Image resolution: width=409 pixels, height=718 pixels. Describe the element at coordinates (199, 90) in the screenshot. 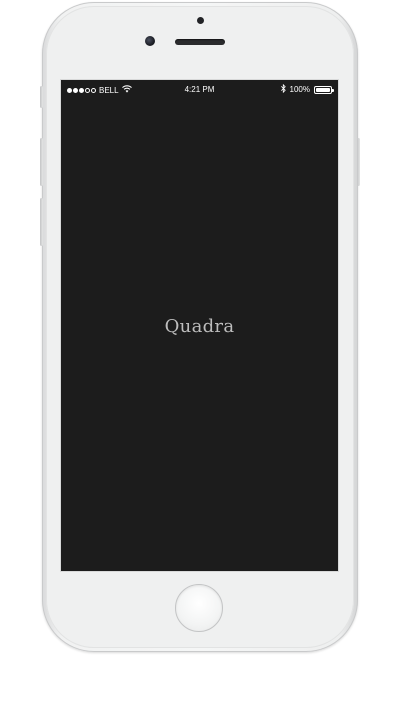

I see `status-bar: BELL 4:21 PM 100%` at that location.